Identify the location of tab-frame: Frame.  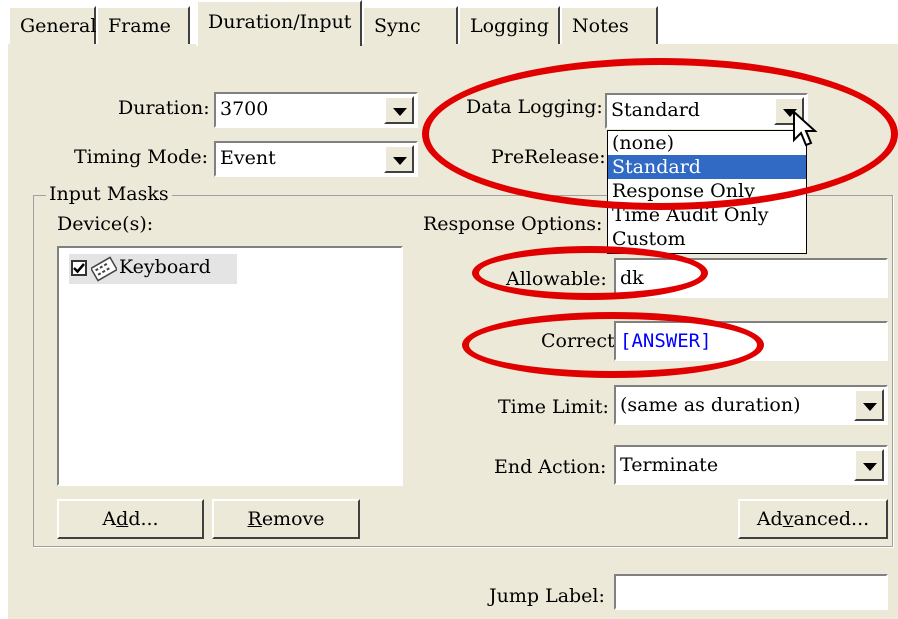
(143, 25).